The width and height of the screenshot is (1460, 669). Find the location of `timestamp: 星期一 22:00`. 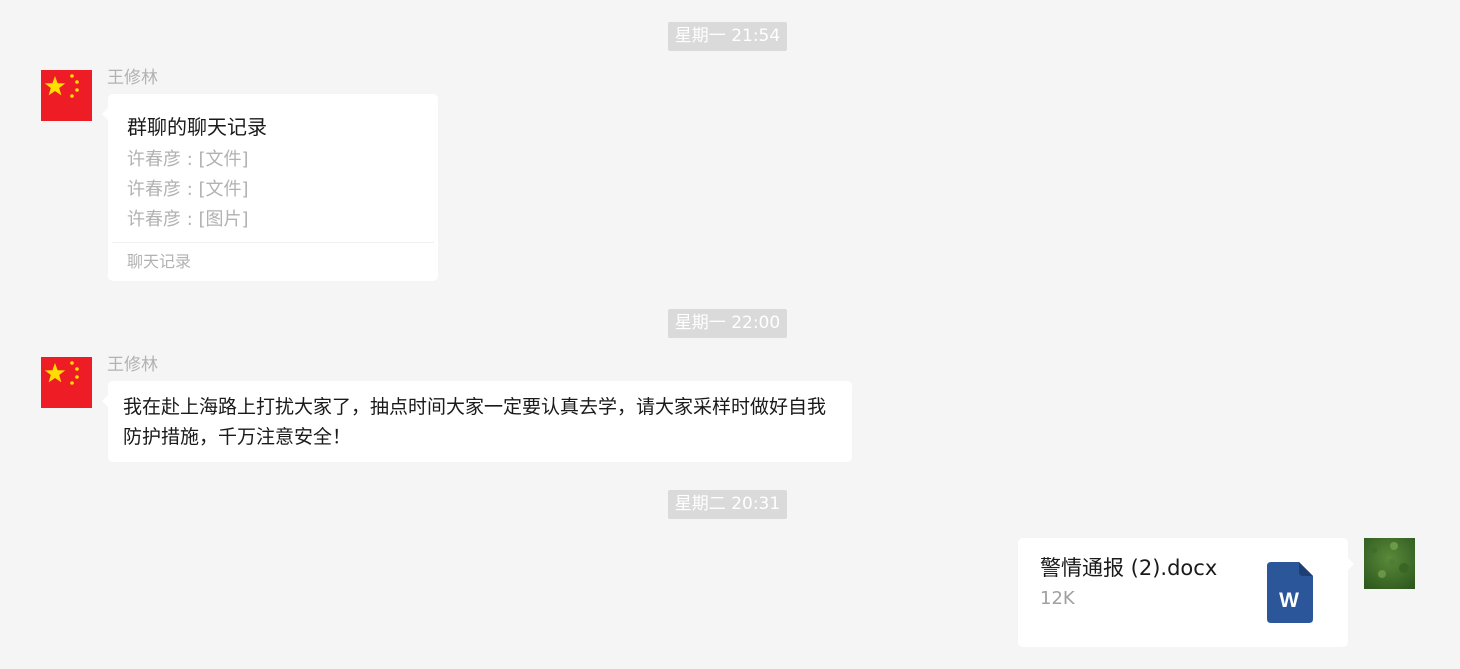

timestamp: 星期一 22:00 is located at coordinates (727, 323).